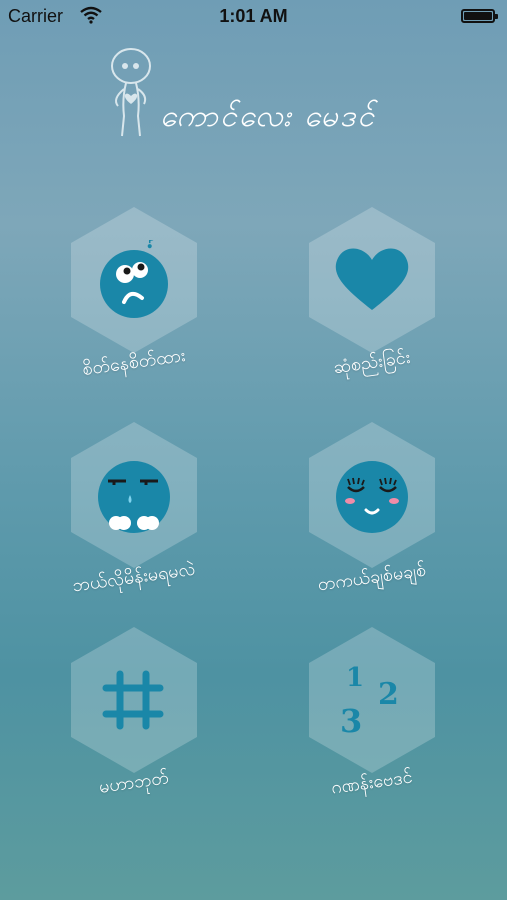 Image resolution: width=507 pixels, height=900 pixels. I want to click on hashtag-icon, so click(133, 700).